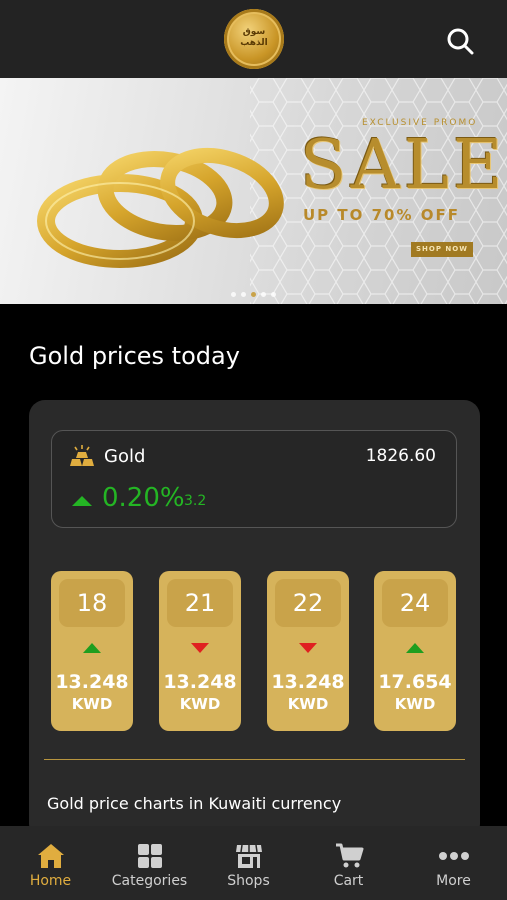  I want to click on tab-shops: Shops, so click(248, 863).